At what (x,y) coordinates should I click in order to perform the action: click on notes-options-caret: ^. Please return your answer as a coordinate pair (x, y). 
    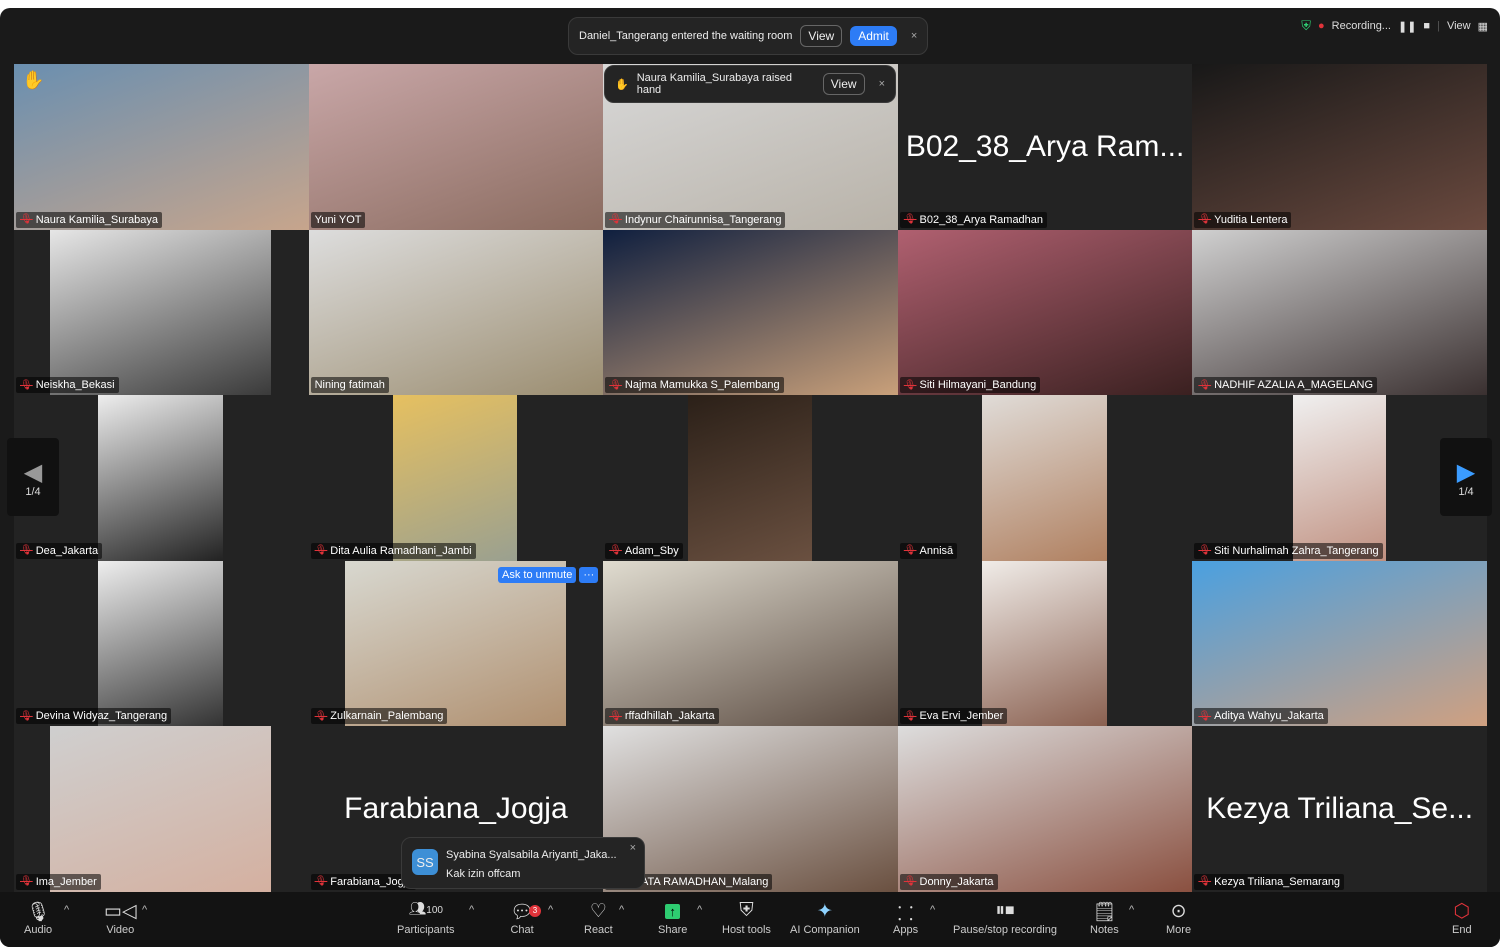
    Looking at the image, I should click on (1131, 910).